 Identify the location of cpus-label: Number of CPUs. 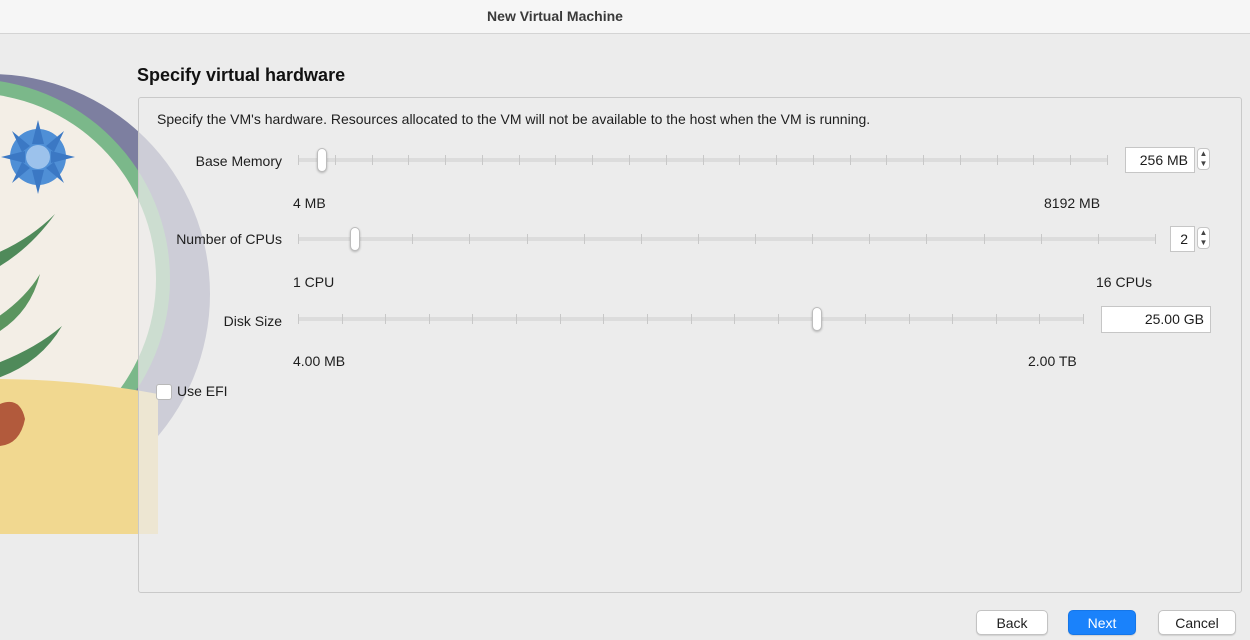
(229, 239).